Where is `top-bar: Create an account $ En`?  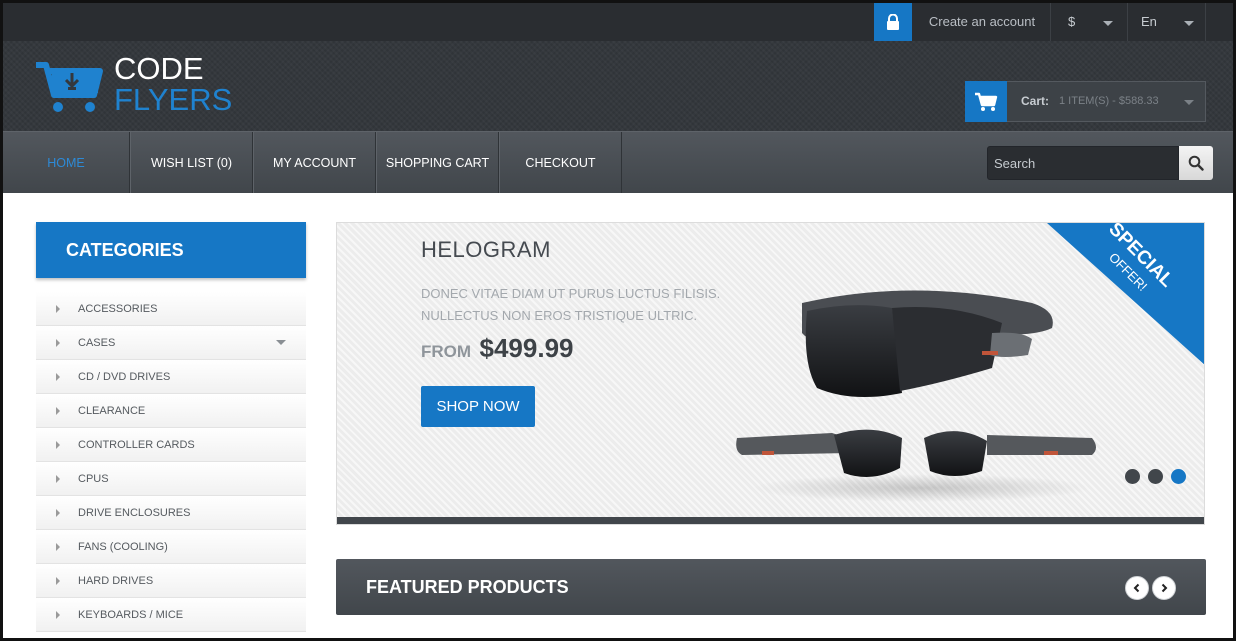 top-bar: Create an account $ En is located at coordinates (618, 20).